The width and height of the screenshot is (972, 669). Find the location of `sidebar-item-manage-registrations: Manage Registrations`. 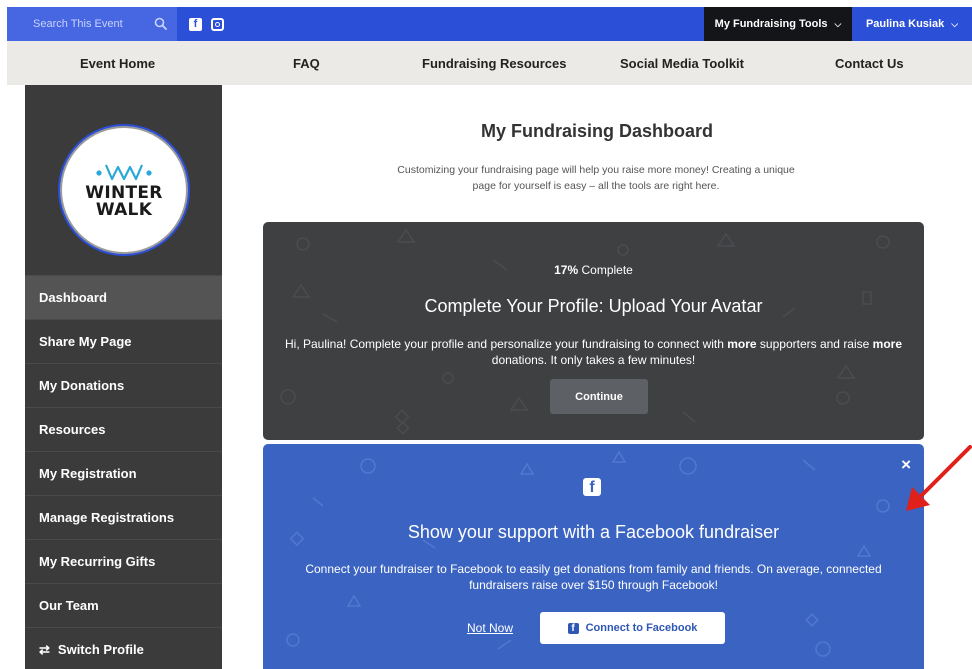

sidebar-item-manage-registrations: Manage Registrations is located at coordinates (123, 517).